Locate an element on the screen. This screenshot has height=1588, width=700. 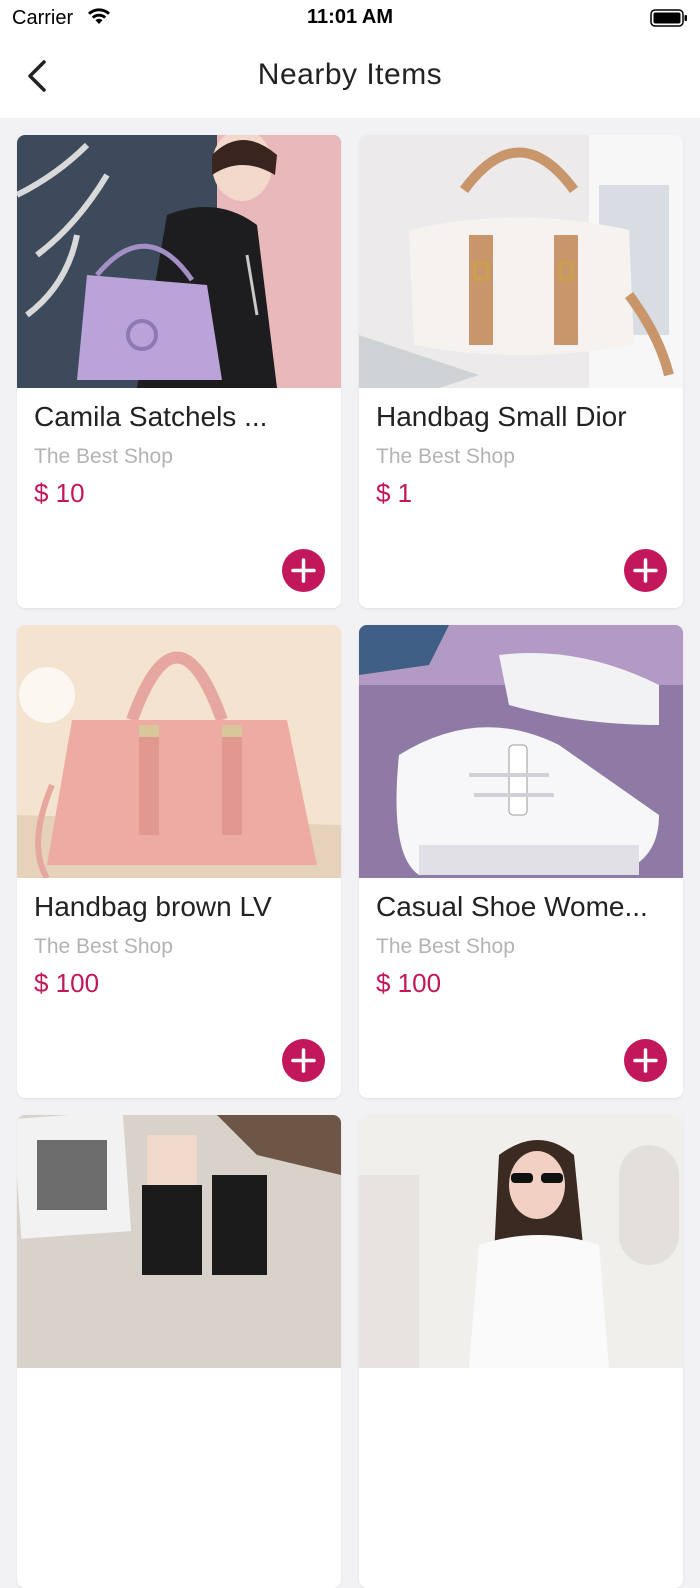
status-bar: Carrier 11:01 AM is located at coordinates (350, 18).